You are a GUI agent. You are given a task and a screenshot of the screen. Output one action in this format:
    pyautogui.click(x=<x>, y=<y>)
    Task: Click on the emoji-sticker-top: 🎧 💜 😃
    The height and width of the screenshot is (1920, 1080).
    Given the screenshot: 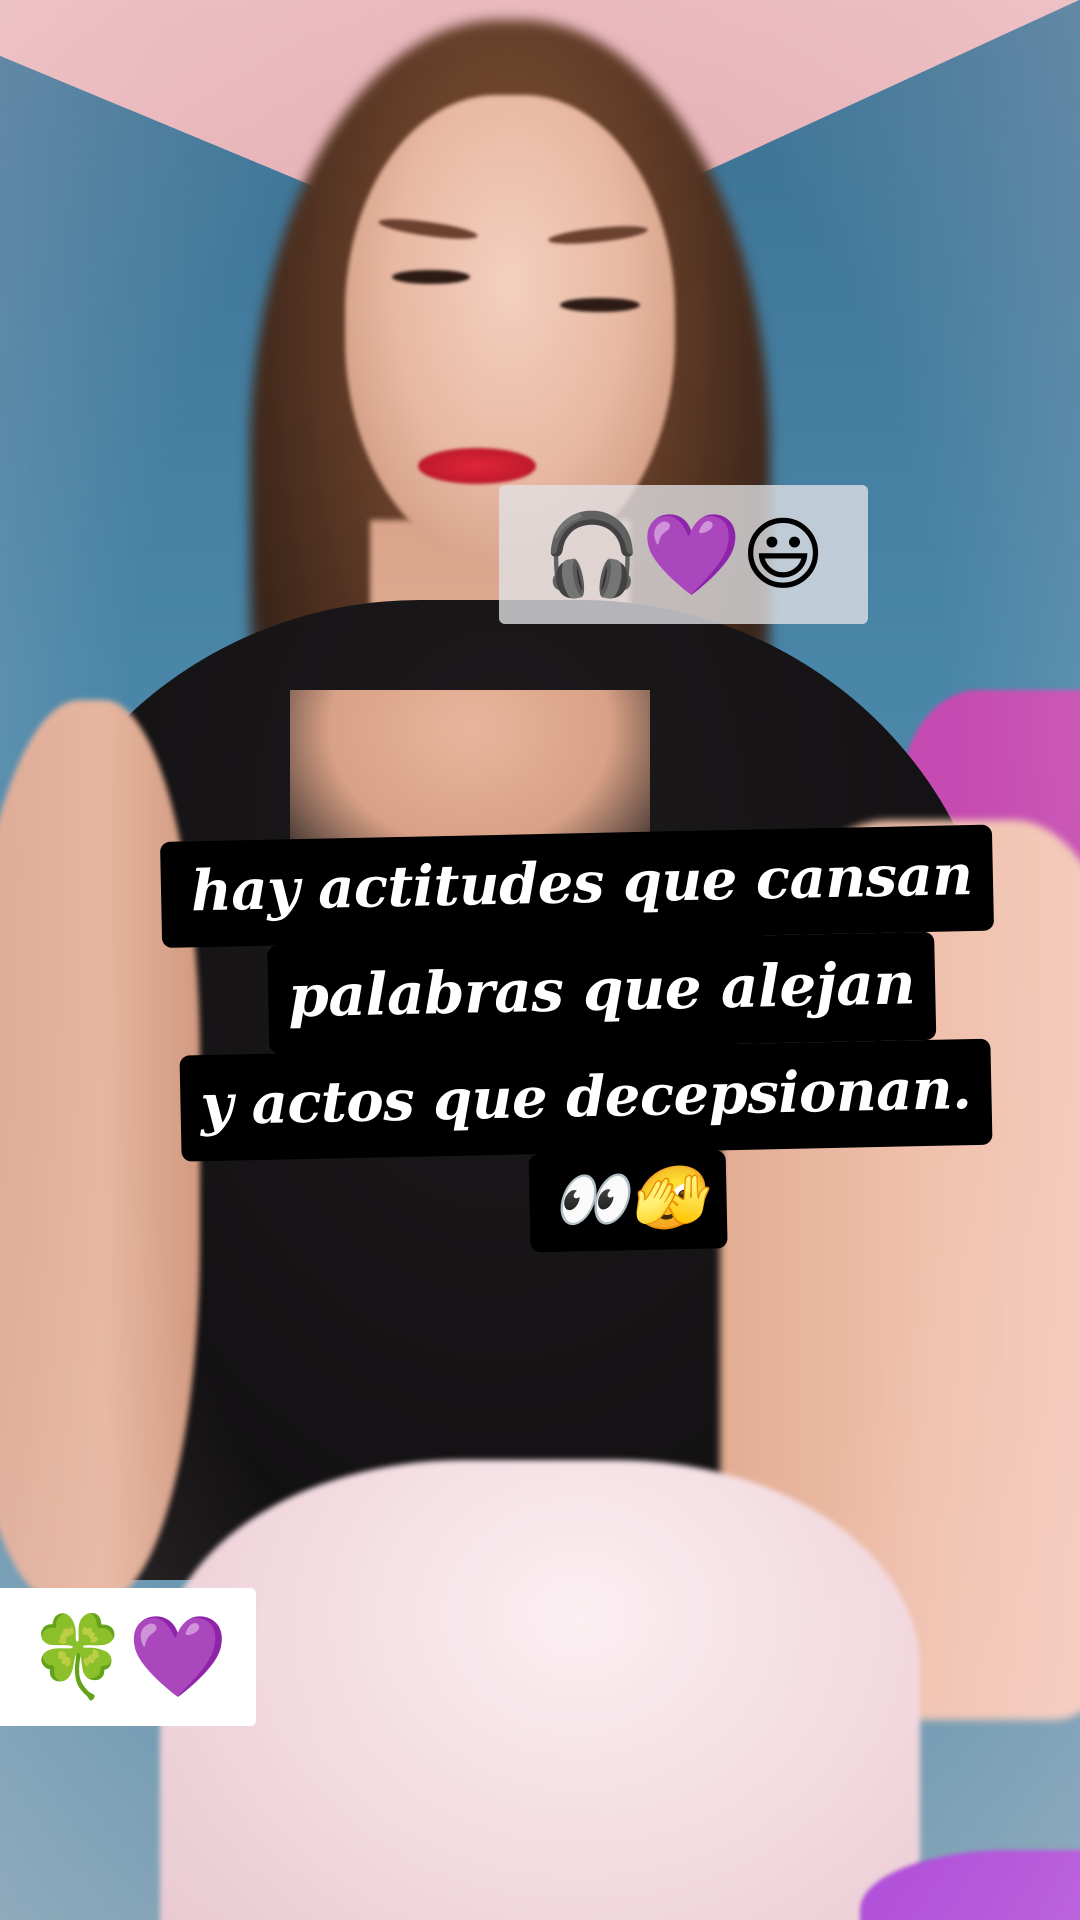 What is the action you would take?
    pyautogui.click(x=683, y=554)
    